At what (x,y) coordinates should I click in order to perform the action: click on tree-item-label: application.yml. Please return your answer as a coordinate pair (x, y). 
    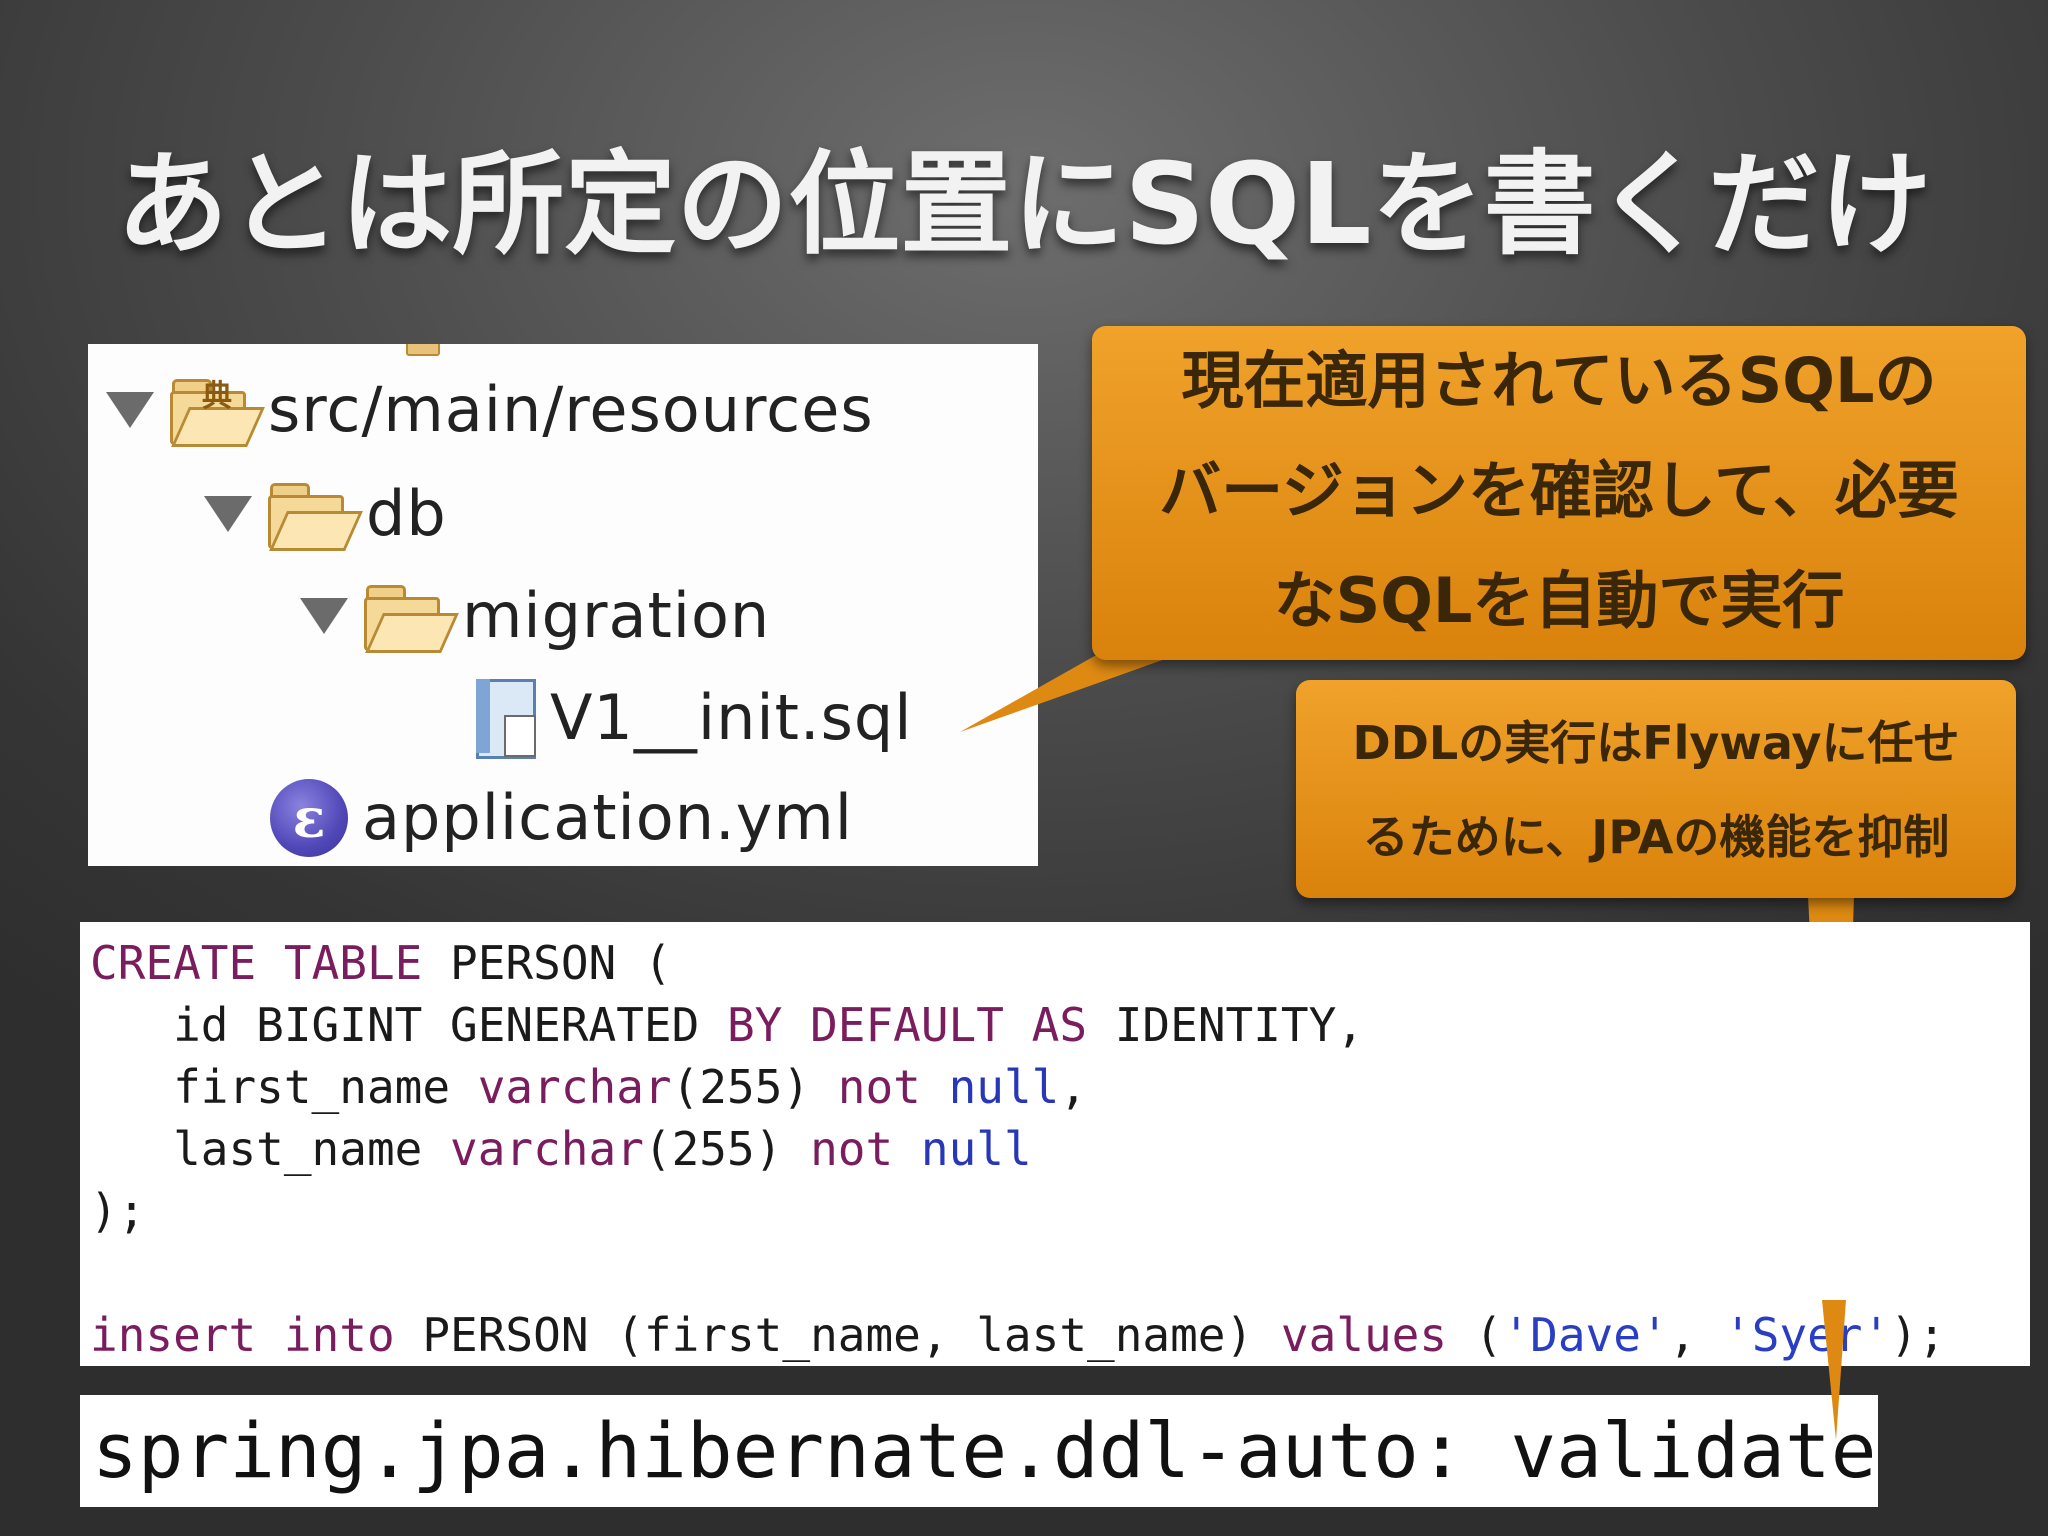
    Looking at the image, I should click on (608, 817).